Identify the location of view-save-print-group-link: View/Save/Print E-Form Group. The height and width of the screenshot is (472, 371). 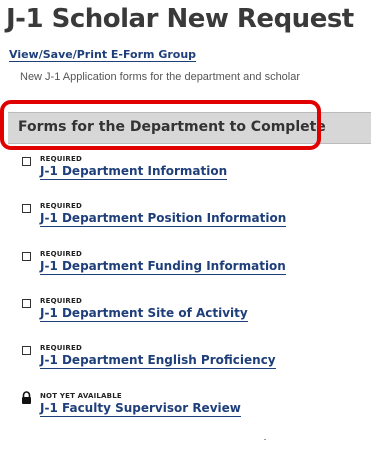
(103, 55).